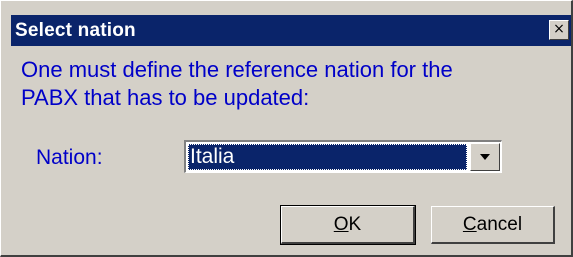  I want to click on close-button: ×, so click(559, 30).